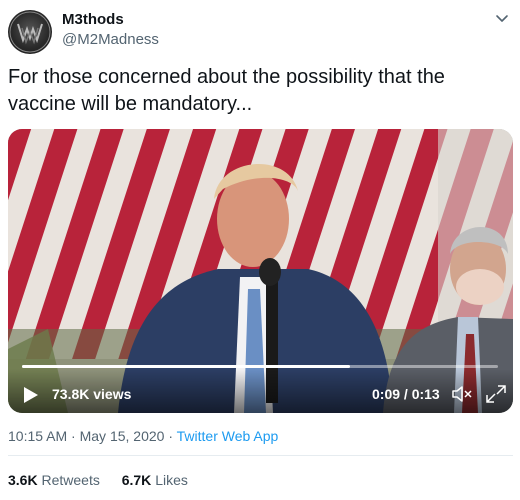 The height and width of the screenshot is (500, 520). What do you see at coordinates (228, 436) in the screenshot?
I see `tweet-source-link: Twitter Web App` at bounding box center [228, 436].